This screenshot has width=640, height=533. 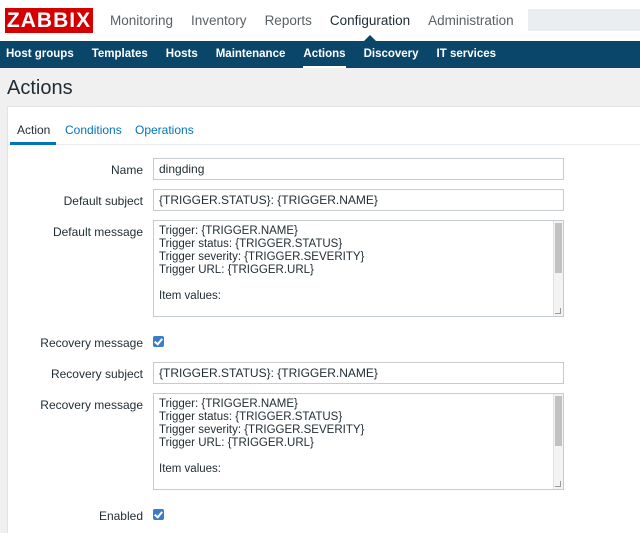 What do you see at coordinates (158, 514) in the screenshot?
I see `enabled-checkbox` at bounding box center [158, 514].